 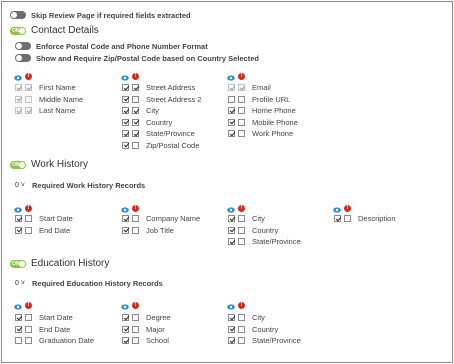 I want to click on education-records-select: 0 ˅, so click(x=21, y=283).